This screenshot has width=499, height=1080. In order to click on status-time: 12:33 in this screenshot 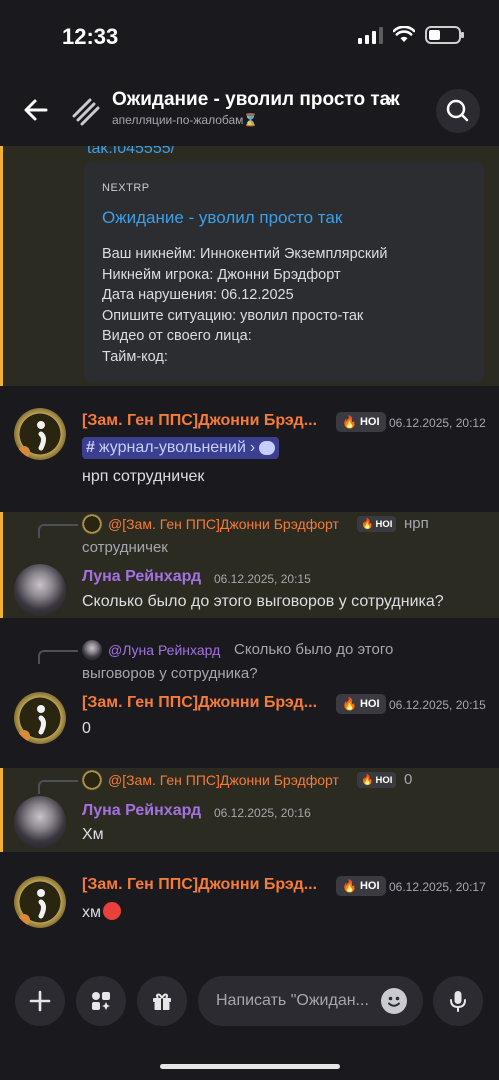, I will do `click(90, 36)`.